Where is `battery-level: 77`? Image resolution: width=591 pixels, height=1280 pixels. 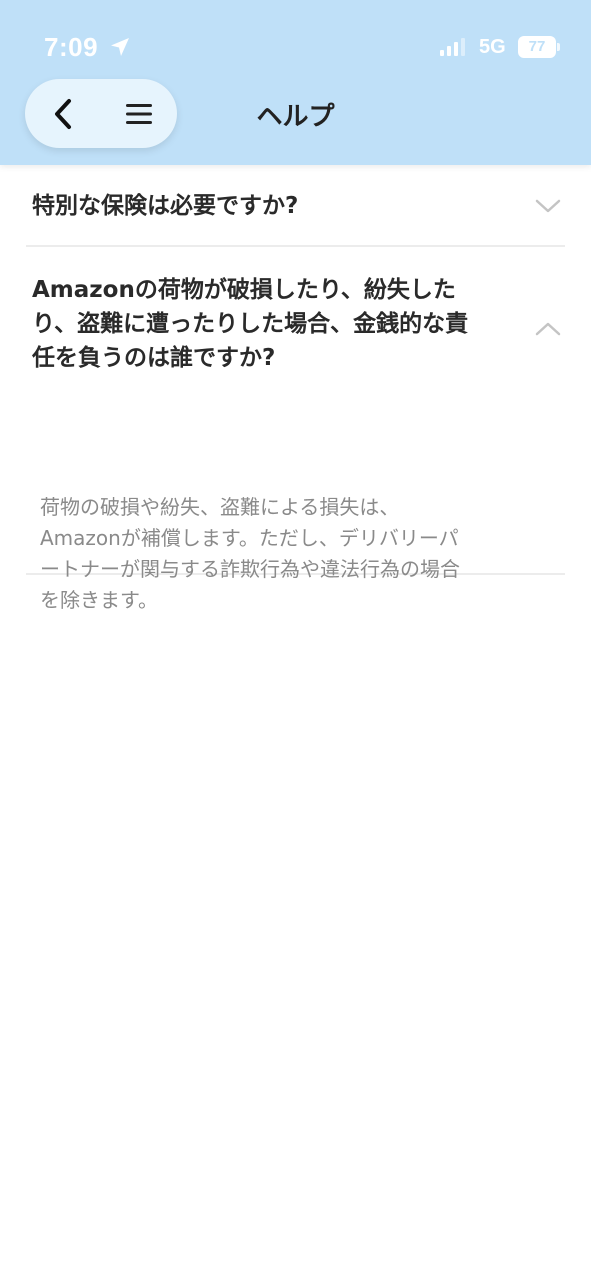
battery-level: 77 is located at coordinates (537, 46).